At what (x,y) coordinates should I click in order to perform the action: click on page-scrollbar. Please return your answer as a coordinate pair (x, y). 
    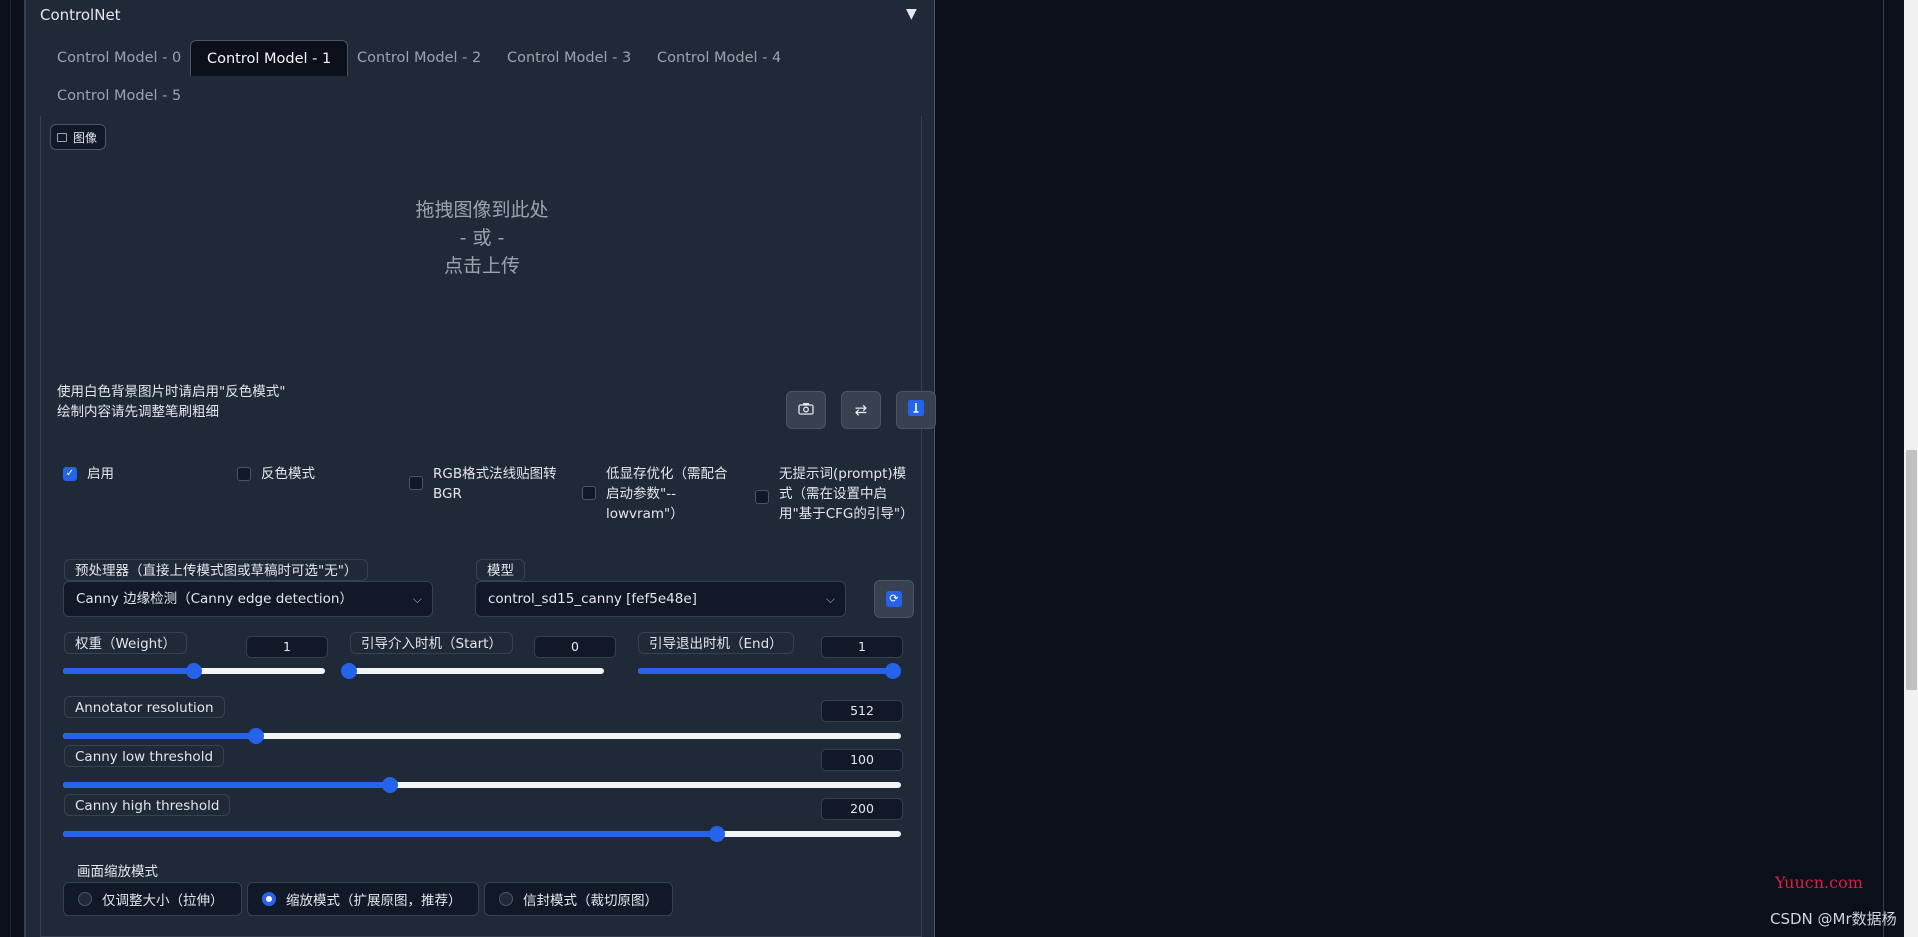
    Looking at the image, I should click on (1900, 468).